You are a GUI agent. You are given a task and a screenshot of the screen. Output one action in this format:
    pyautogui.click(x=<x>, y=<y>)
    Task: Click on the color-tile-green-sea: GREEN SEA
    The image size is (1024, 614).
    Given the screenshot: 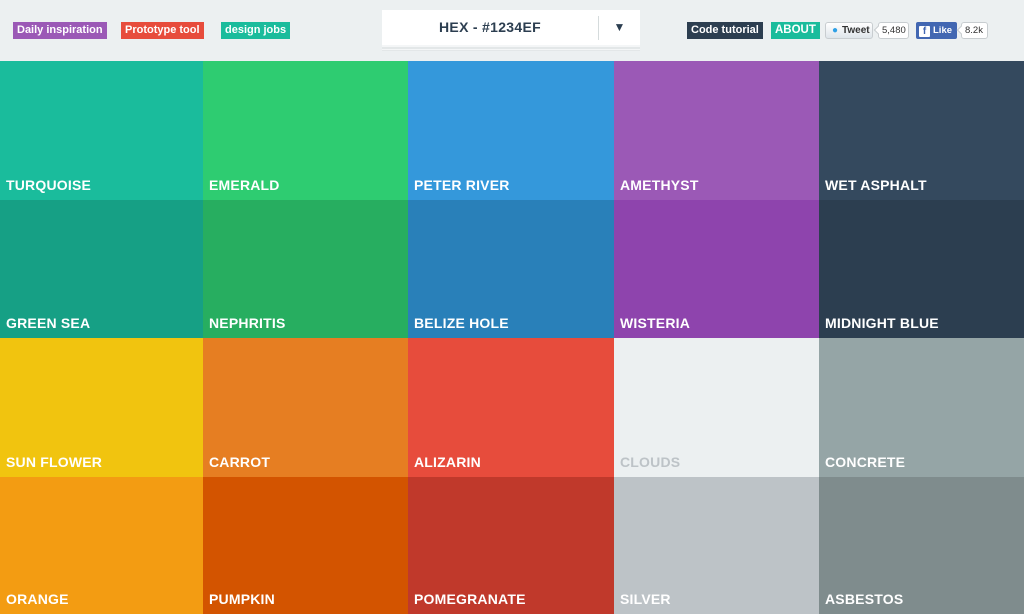 What is the action you would take?
    pyautogui.click(x=101, y=269)
    